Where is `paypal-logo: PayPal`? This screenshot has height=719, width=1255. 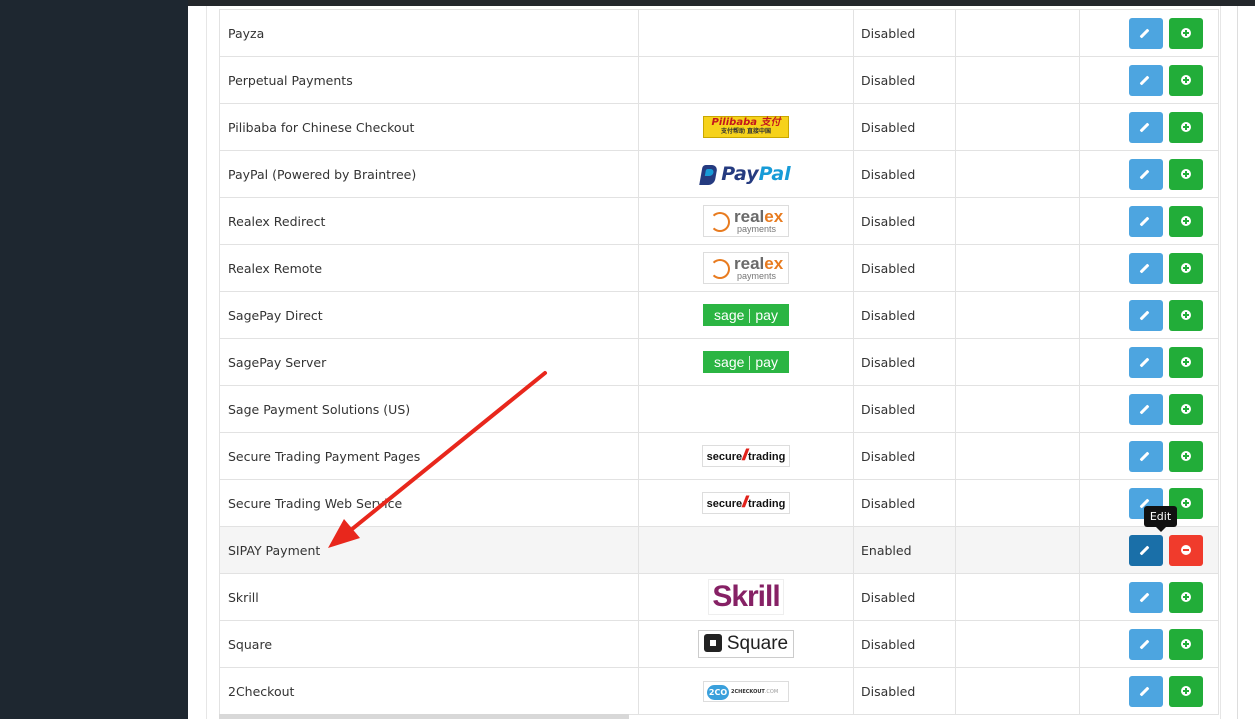
paypal-logo: PayPal is located at coordinates (745, 174).